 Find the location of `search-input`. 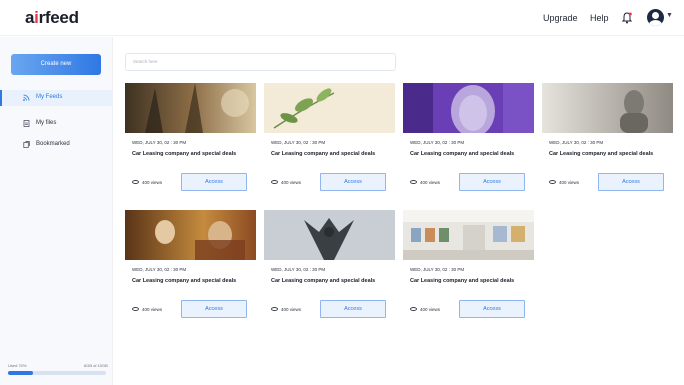

search-input is located at coordinates (258, 61).